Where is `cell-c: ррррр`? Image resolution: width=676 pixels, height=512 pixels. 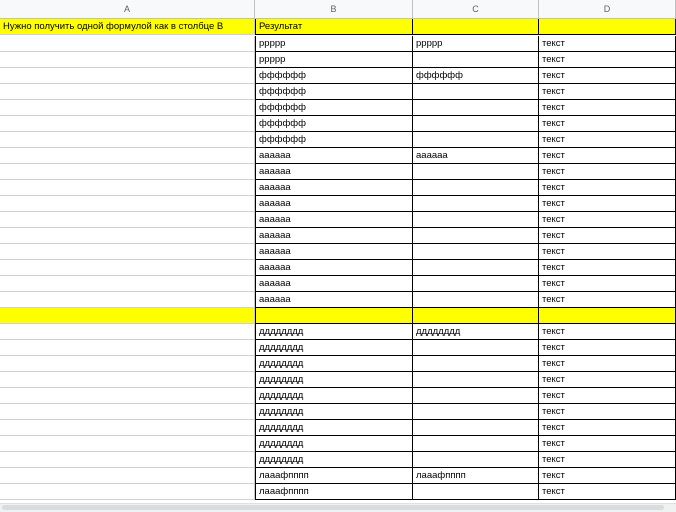 cell-c: ррррр is located at coordinates (476, 44).